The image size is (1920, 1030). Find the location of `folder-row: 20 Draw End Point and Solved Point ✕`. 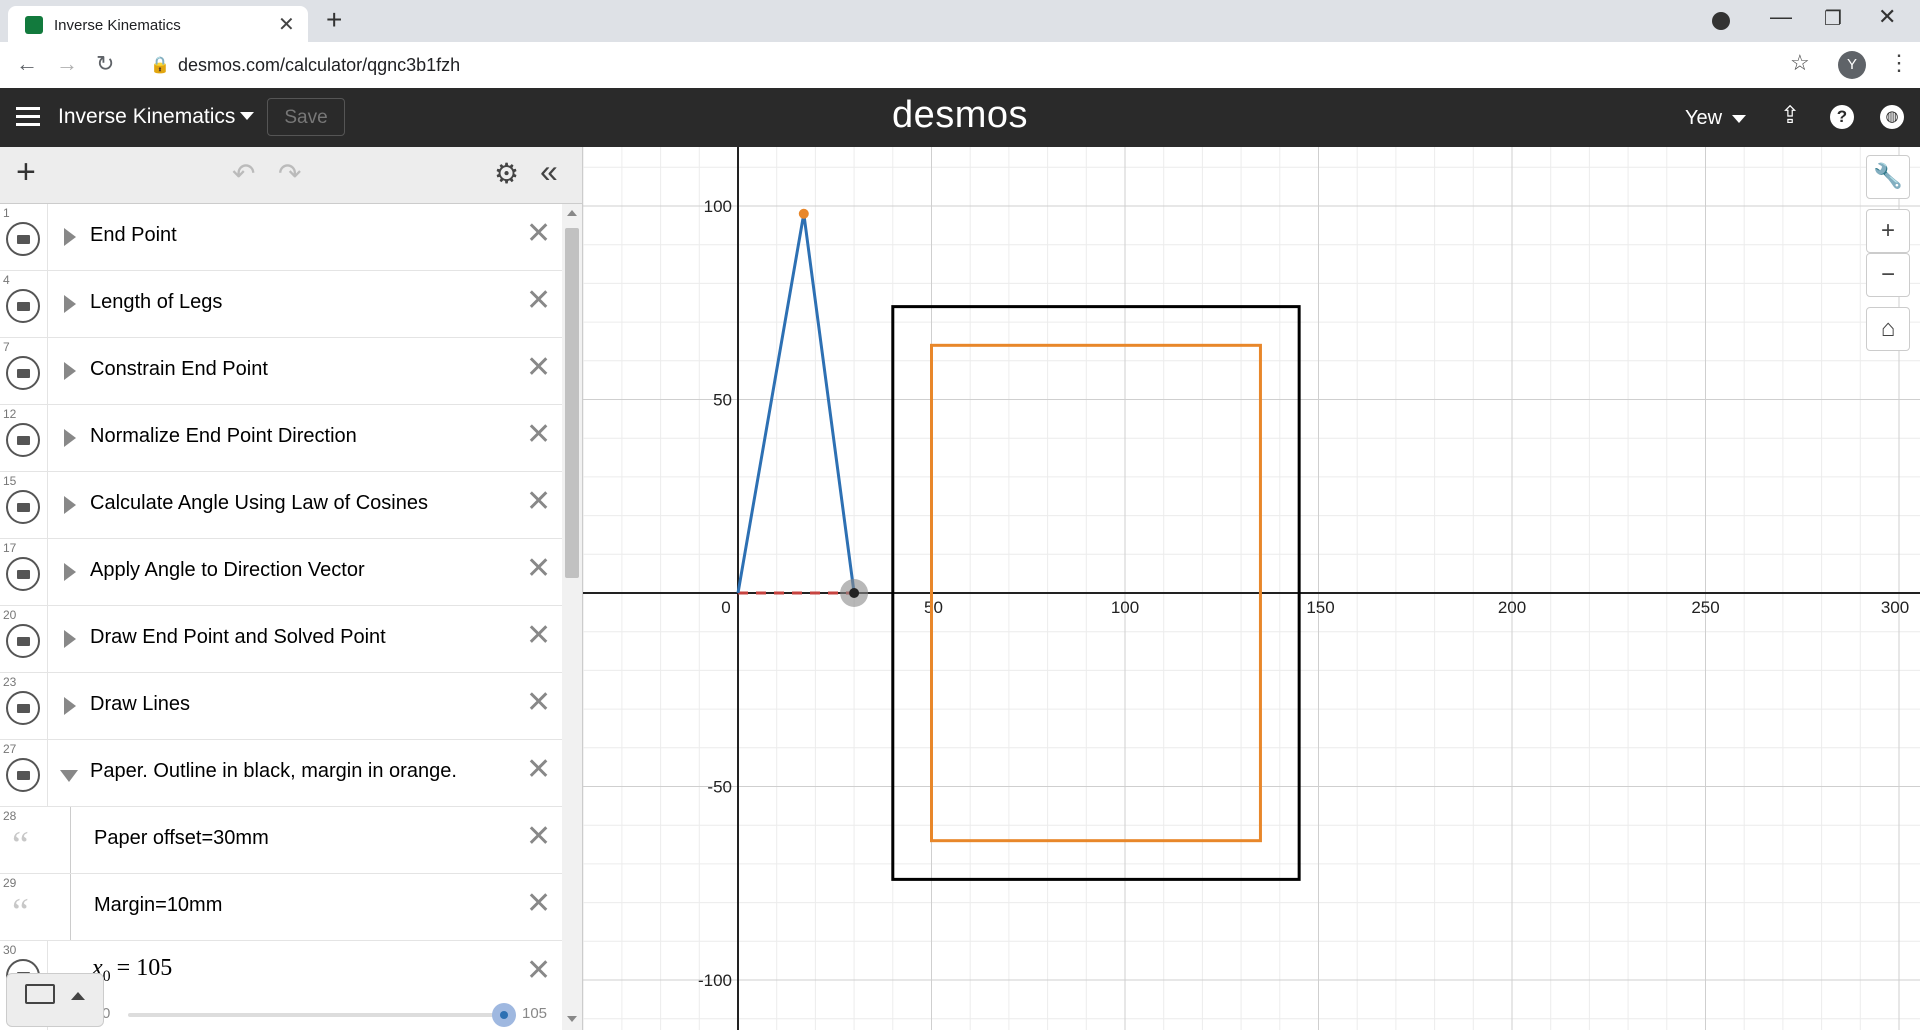

folder-row: 20 Draw End Point and Solved Point ✕ is located at coordinates (281, 639).